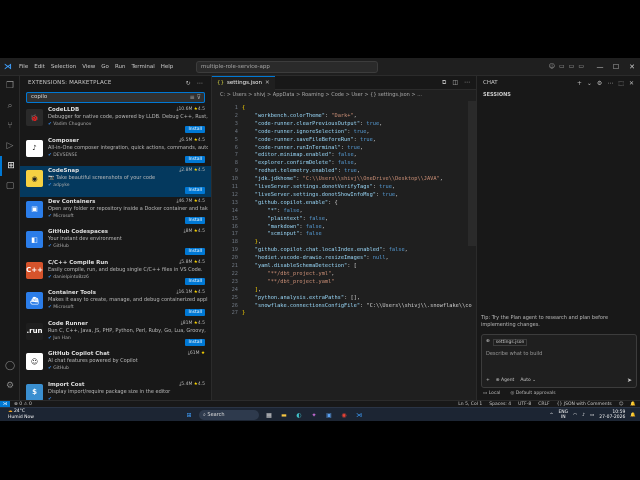 The image size is (640, 480). I want to click on language-indicator: ENG IN, so click(563, 415).